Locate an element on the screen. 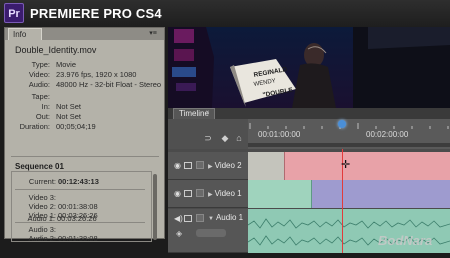 Image resolution: width=450 pixels, height=258 pixels. seq-key: Video 3: is located at coordinates (42, 197).